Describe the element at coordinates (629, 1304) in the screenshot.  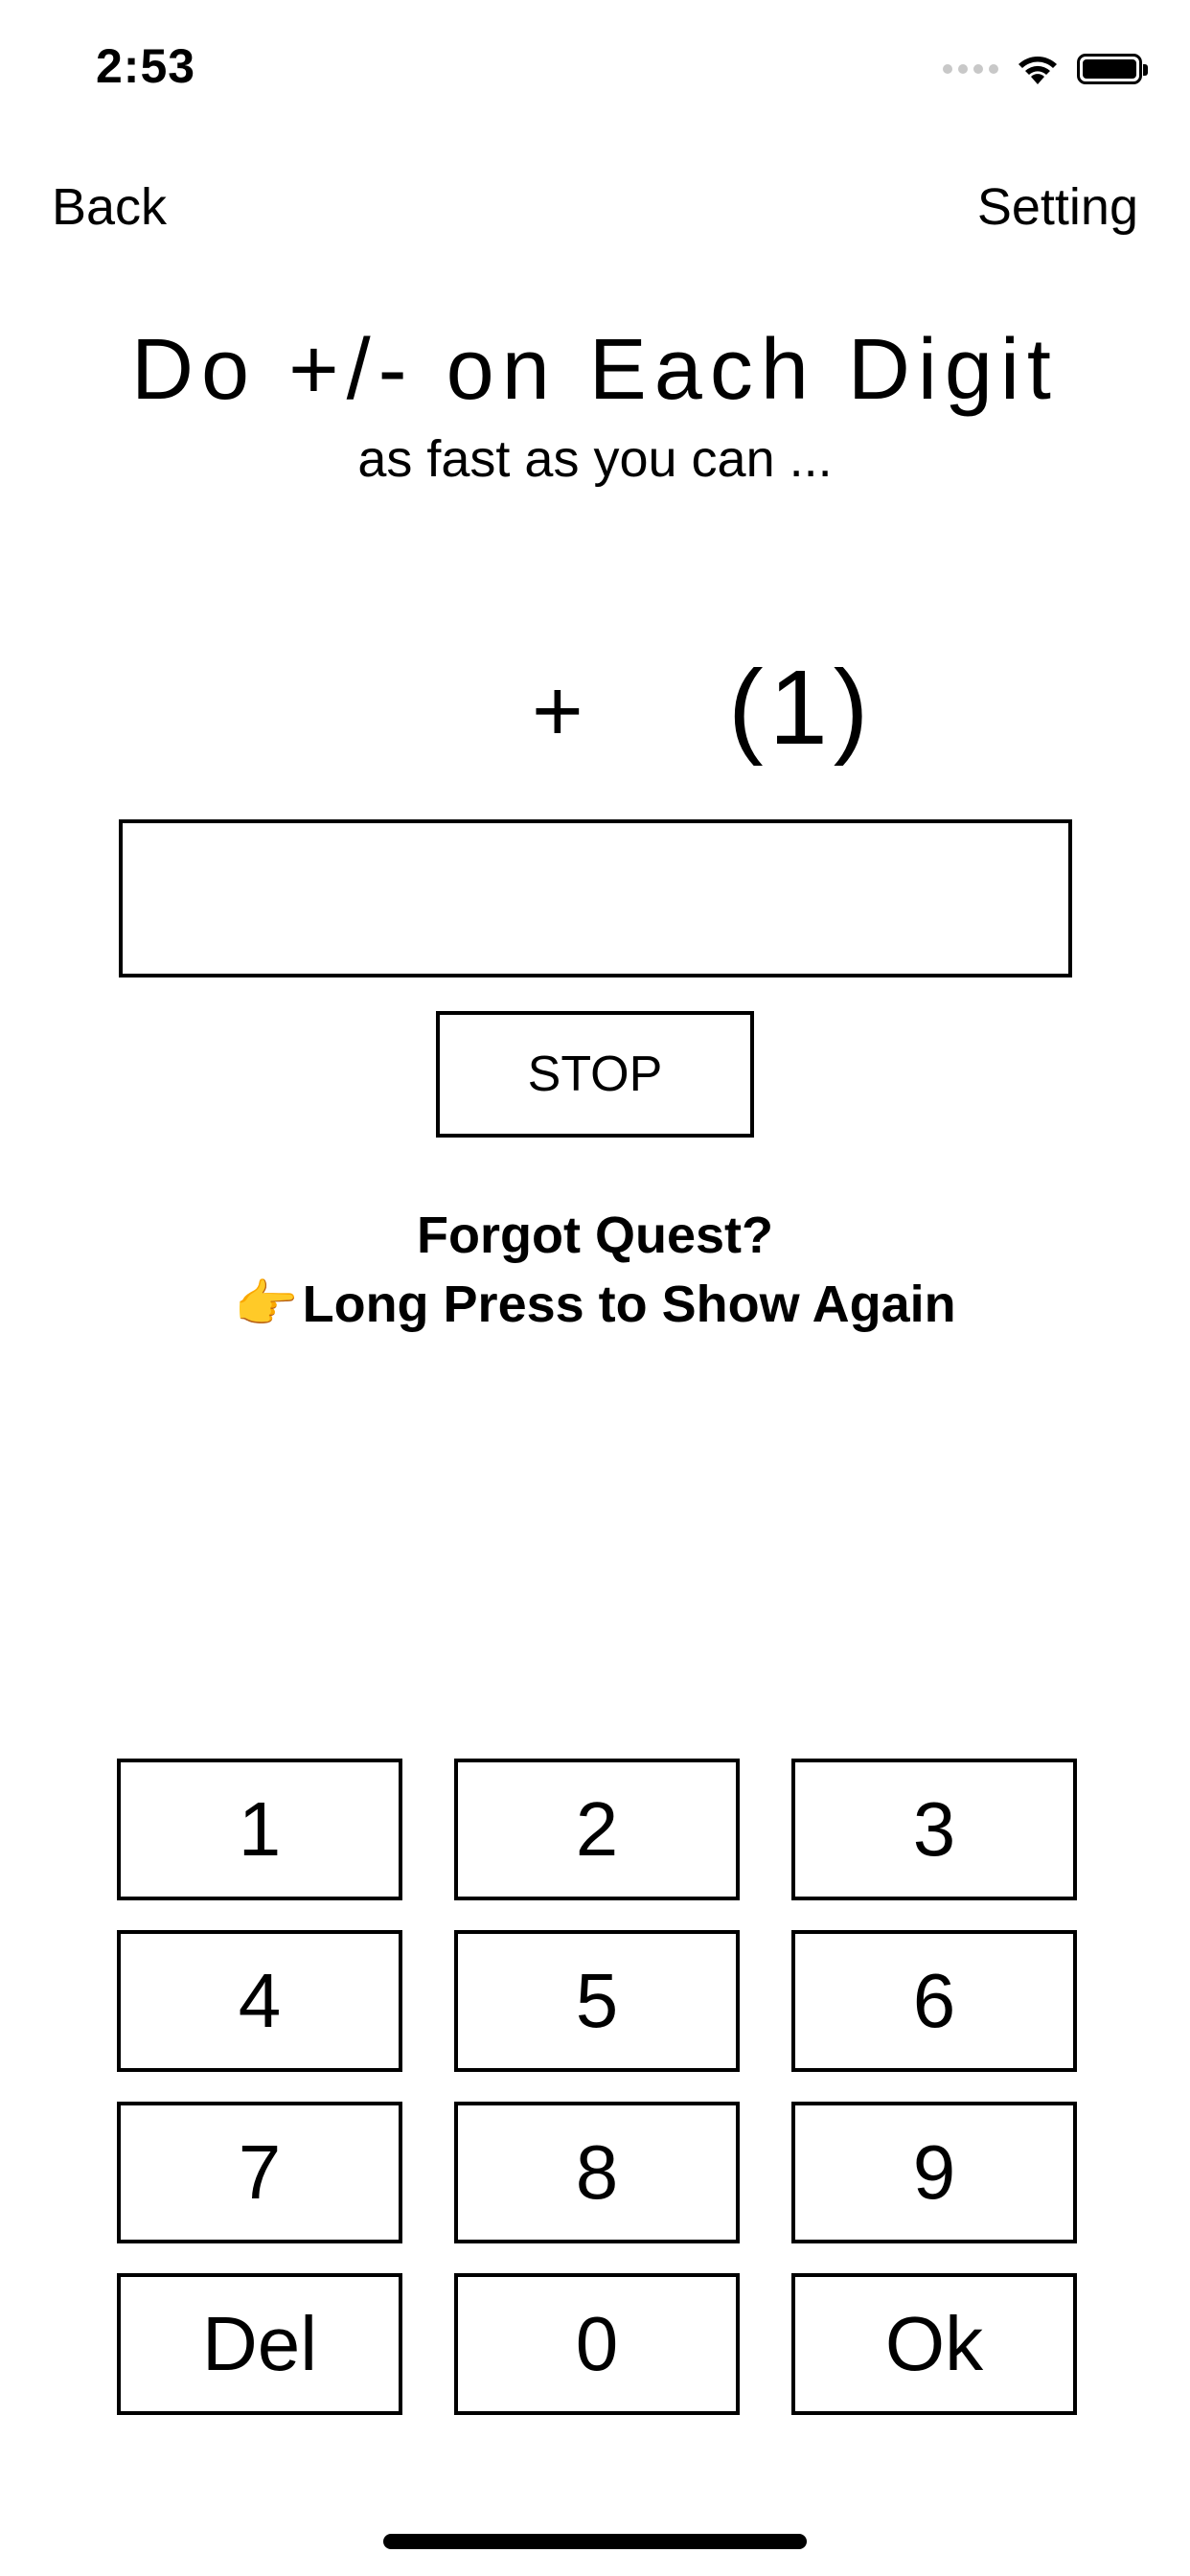
I see `long-press-label: Long Press to Show Again` at that location.